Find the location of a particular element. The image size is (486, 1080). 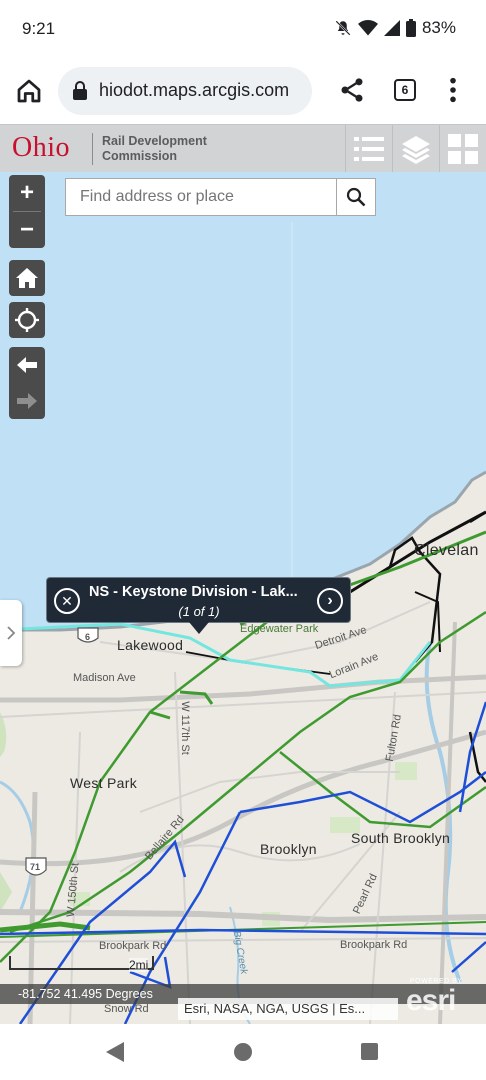

search-input is located at coordinates (201, 197).